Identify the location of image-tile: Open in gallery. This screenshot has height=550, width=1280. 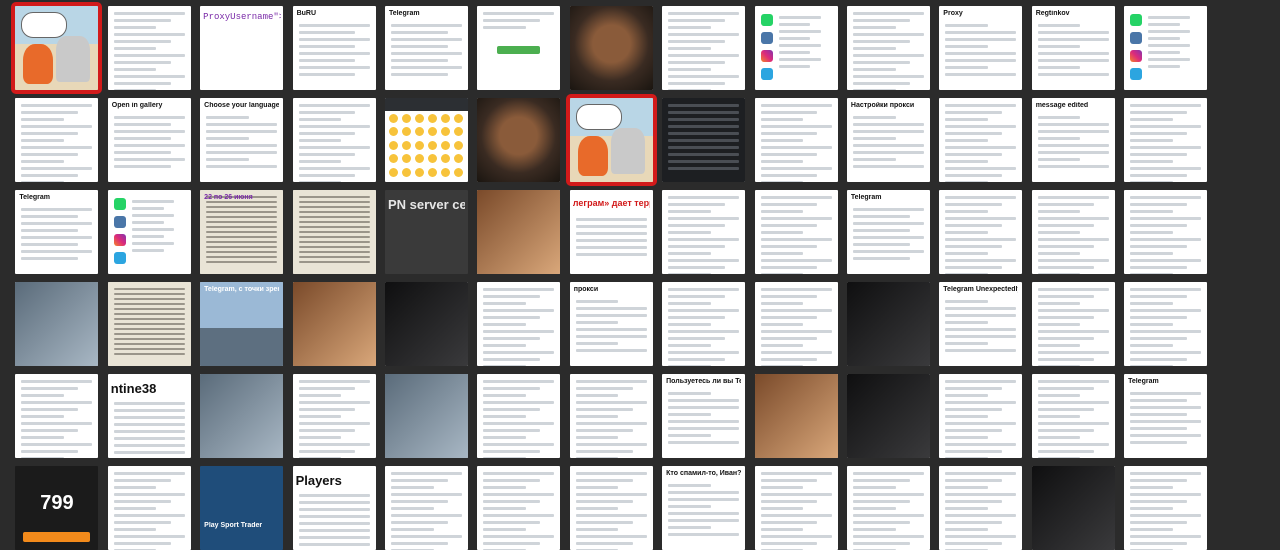
(149, 140).